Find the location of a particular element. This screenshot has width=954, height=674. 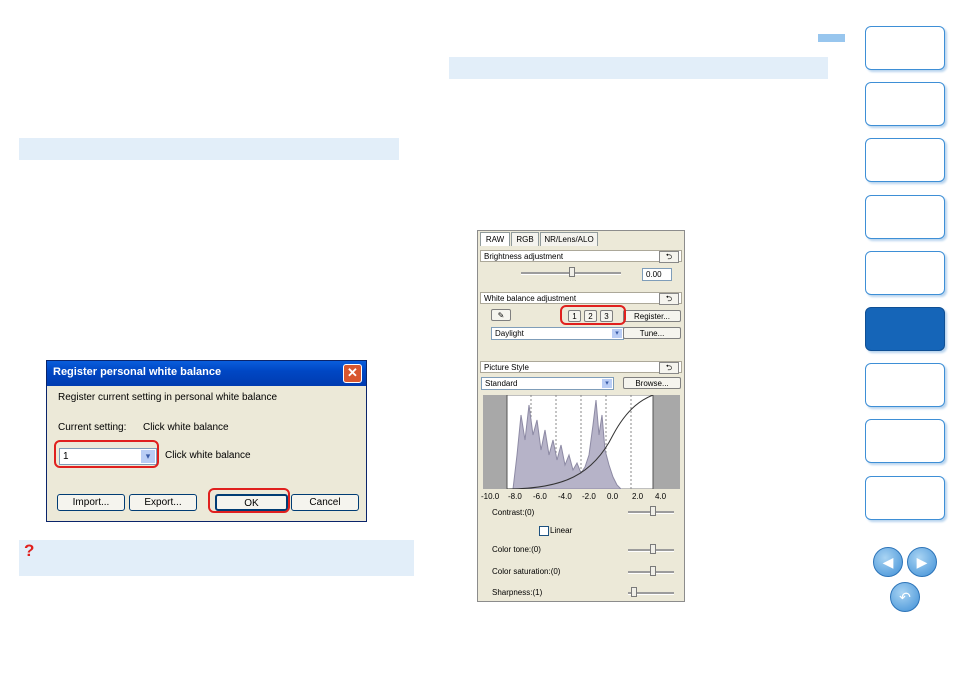

axis-tick: -4.0 is located at coordinates (565, 496).